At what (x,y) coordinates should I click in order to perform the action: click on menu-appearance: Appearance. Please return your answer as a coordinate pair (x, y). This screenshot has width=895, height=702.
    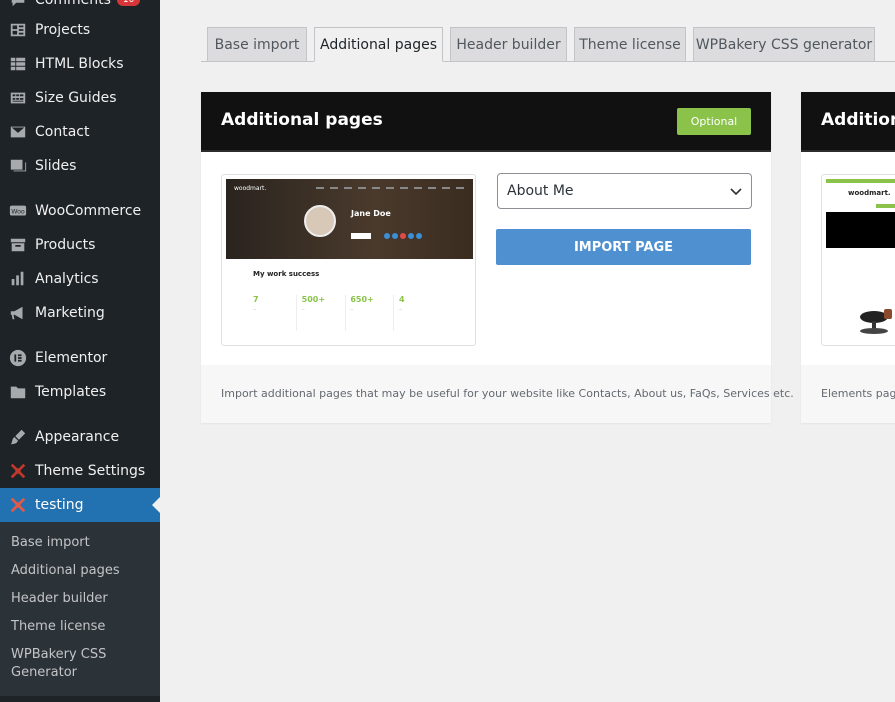
    Looking at the image, I should click on (80, 437).